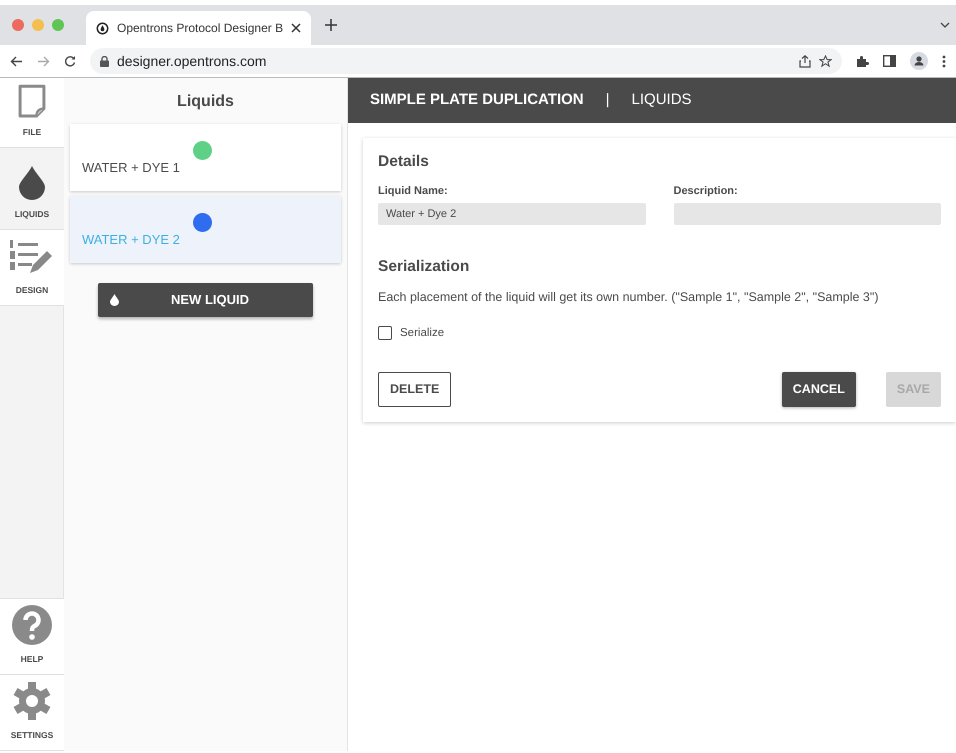  Describe the element at coordinates (104, 61) in the screenshot. I see `lock-icon` at that location.